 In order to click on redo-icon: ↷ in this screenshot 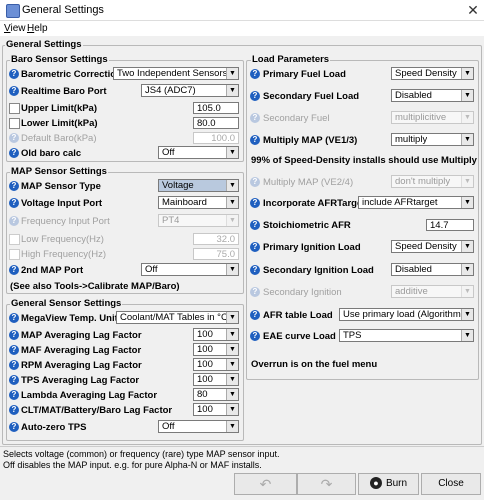, I will do `click(326, 484)`.